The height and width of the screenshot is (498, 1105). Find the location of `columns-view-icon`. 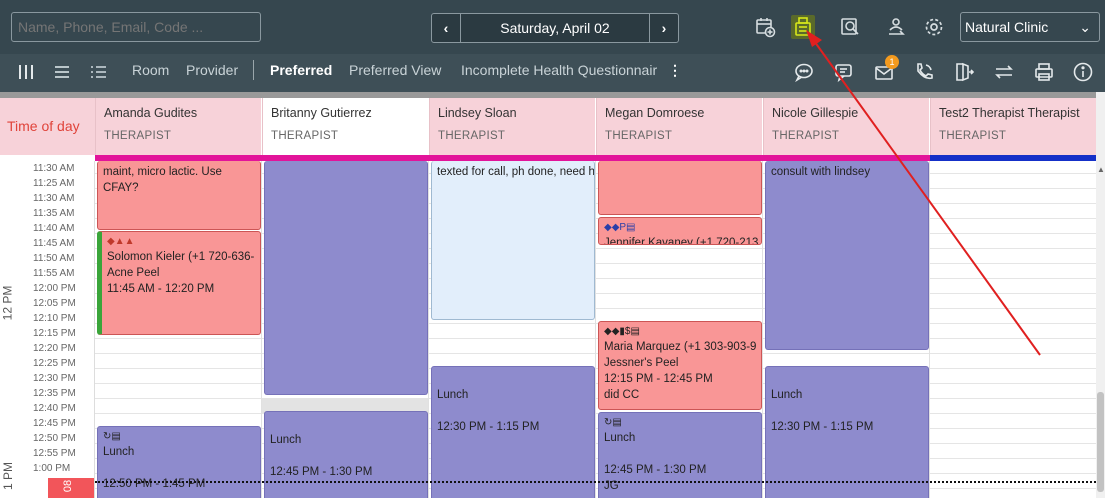

columns-view-icon is located at coordinates (26, 72).